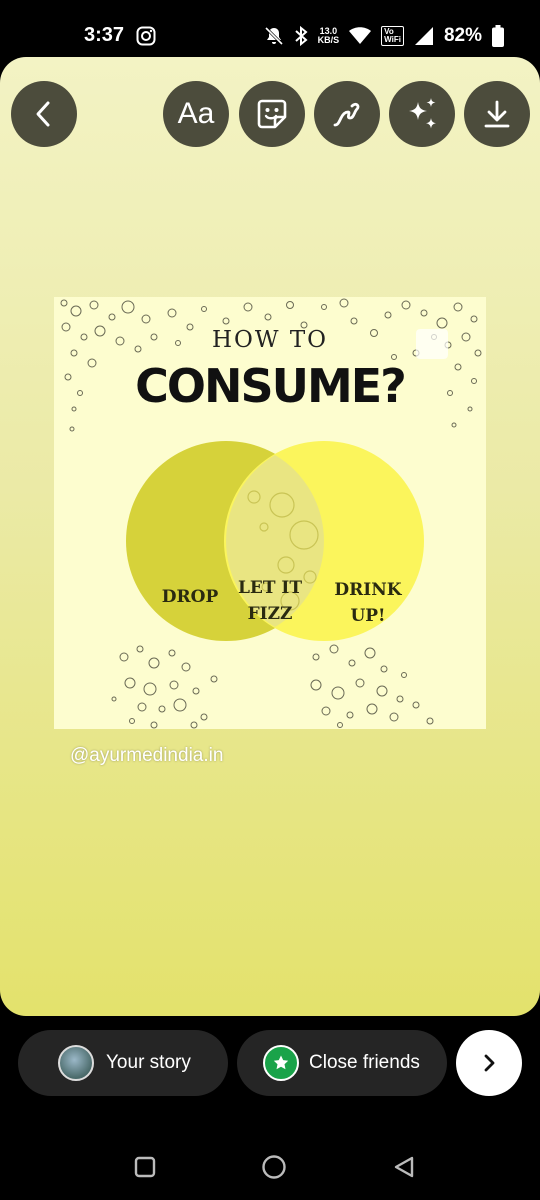  What do you see at coordinates (273, 36) in the screenshot?
I see `mute-notification-icon` at bounding box center [273, 36].